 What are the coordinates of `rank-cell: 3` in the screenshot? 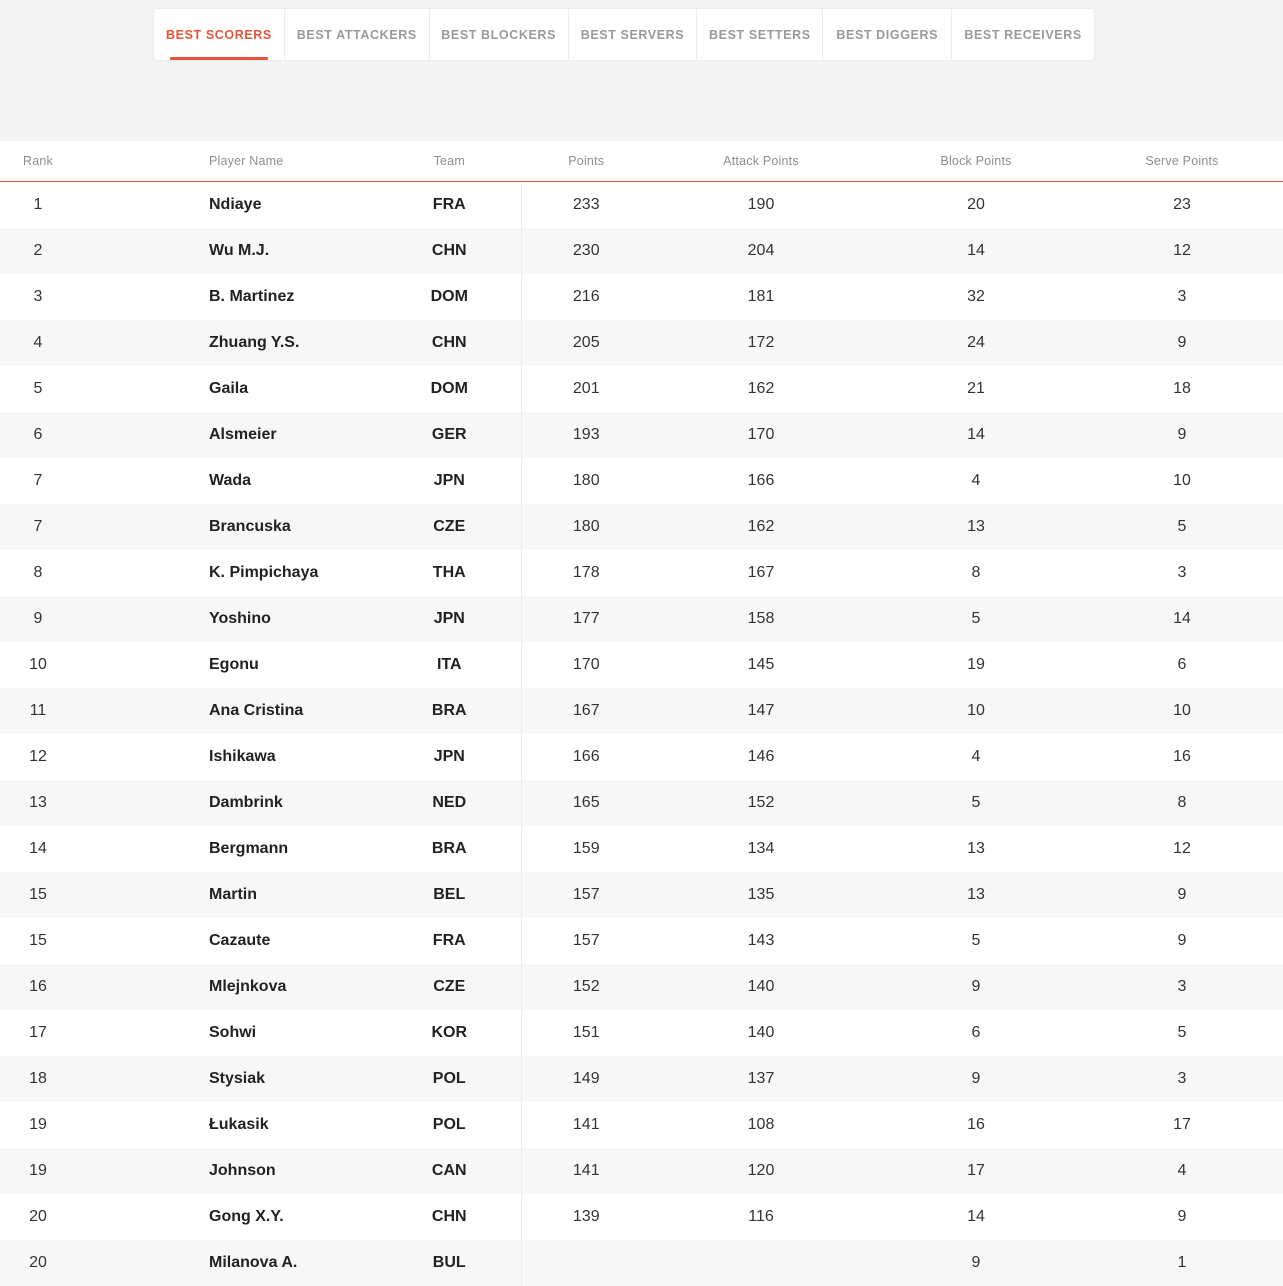 It's located at (38, 296).